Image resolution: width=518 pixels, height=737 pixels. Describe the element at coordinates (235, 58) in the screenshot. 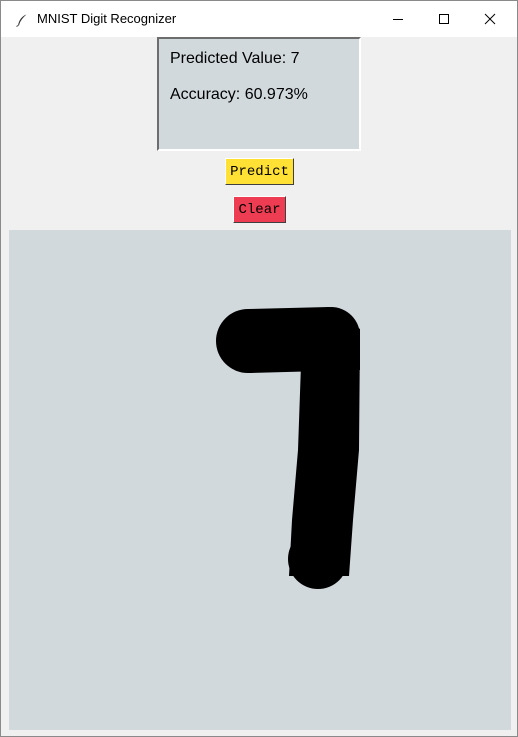

I see `predicted-value-text: Predicted Value: 7` at that location.